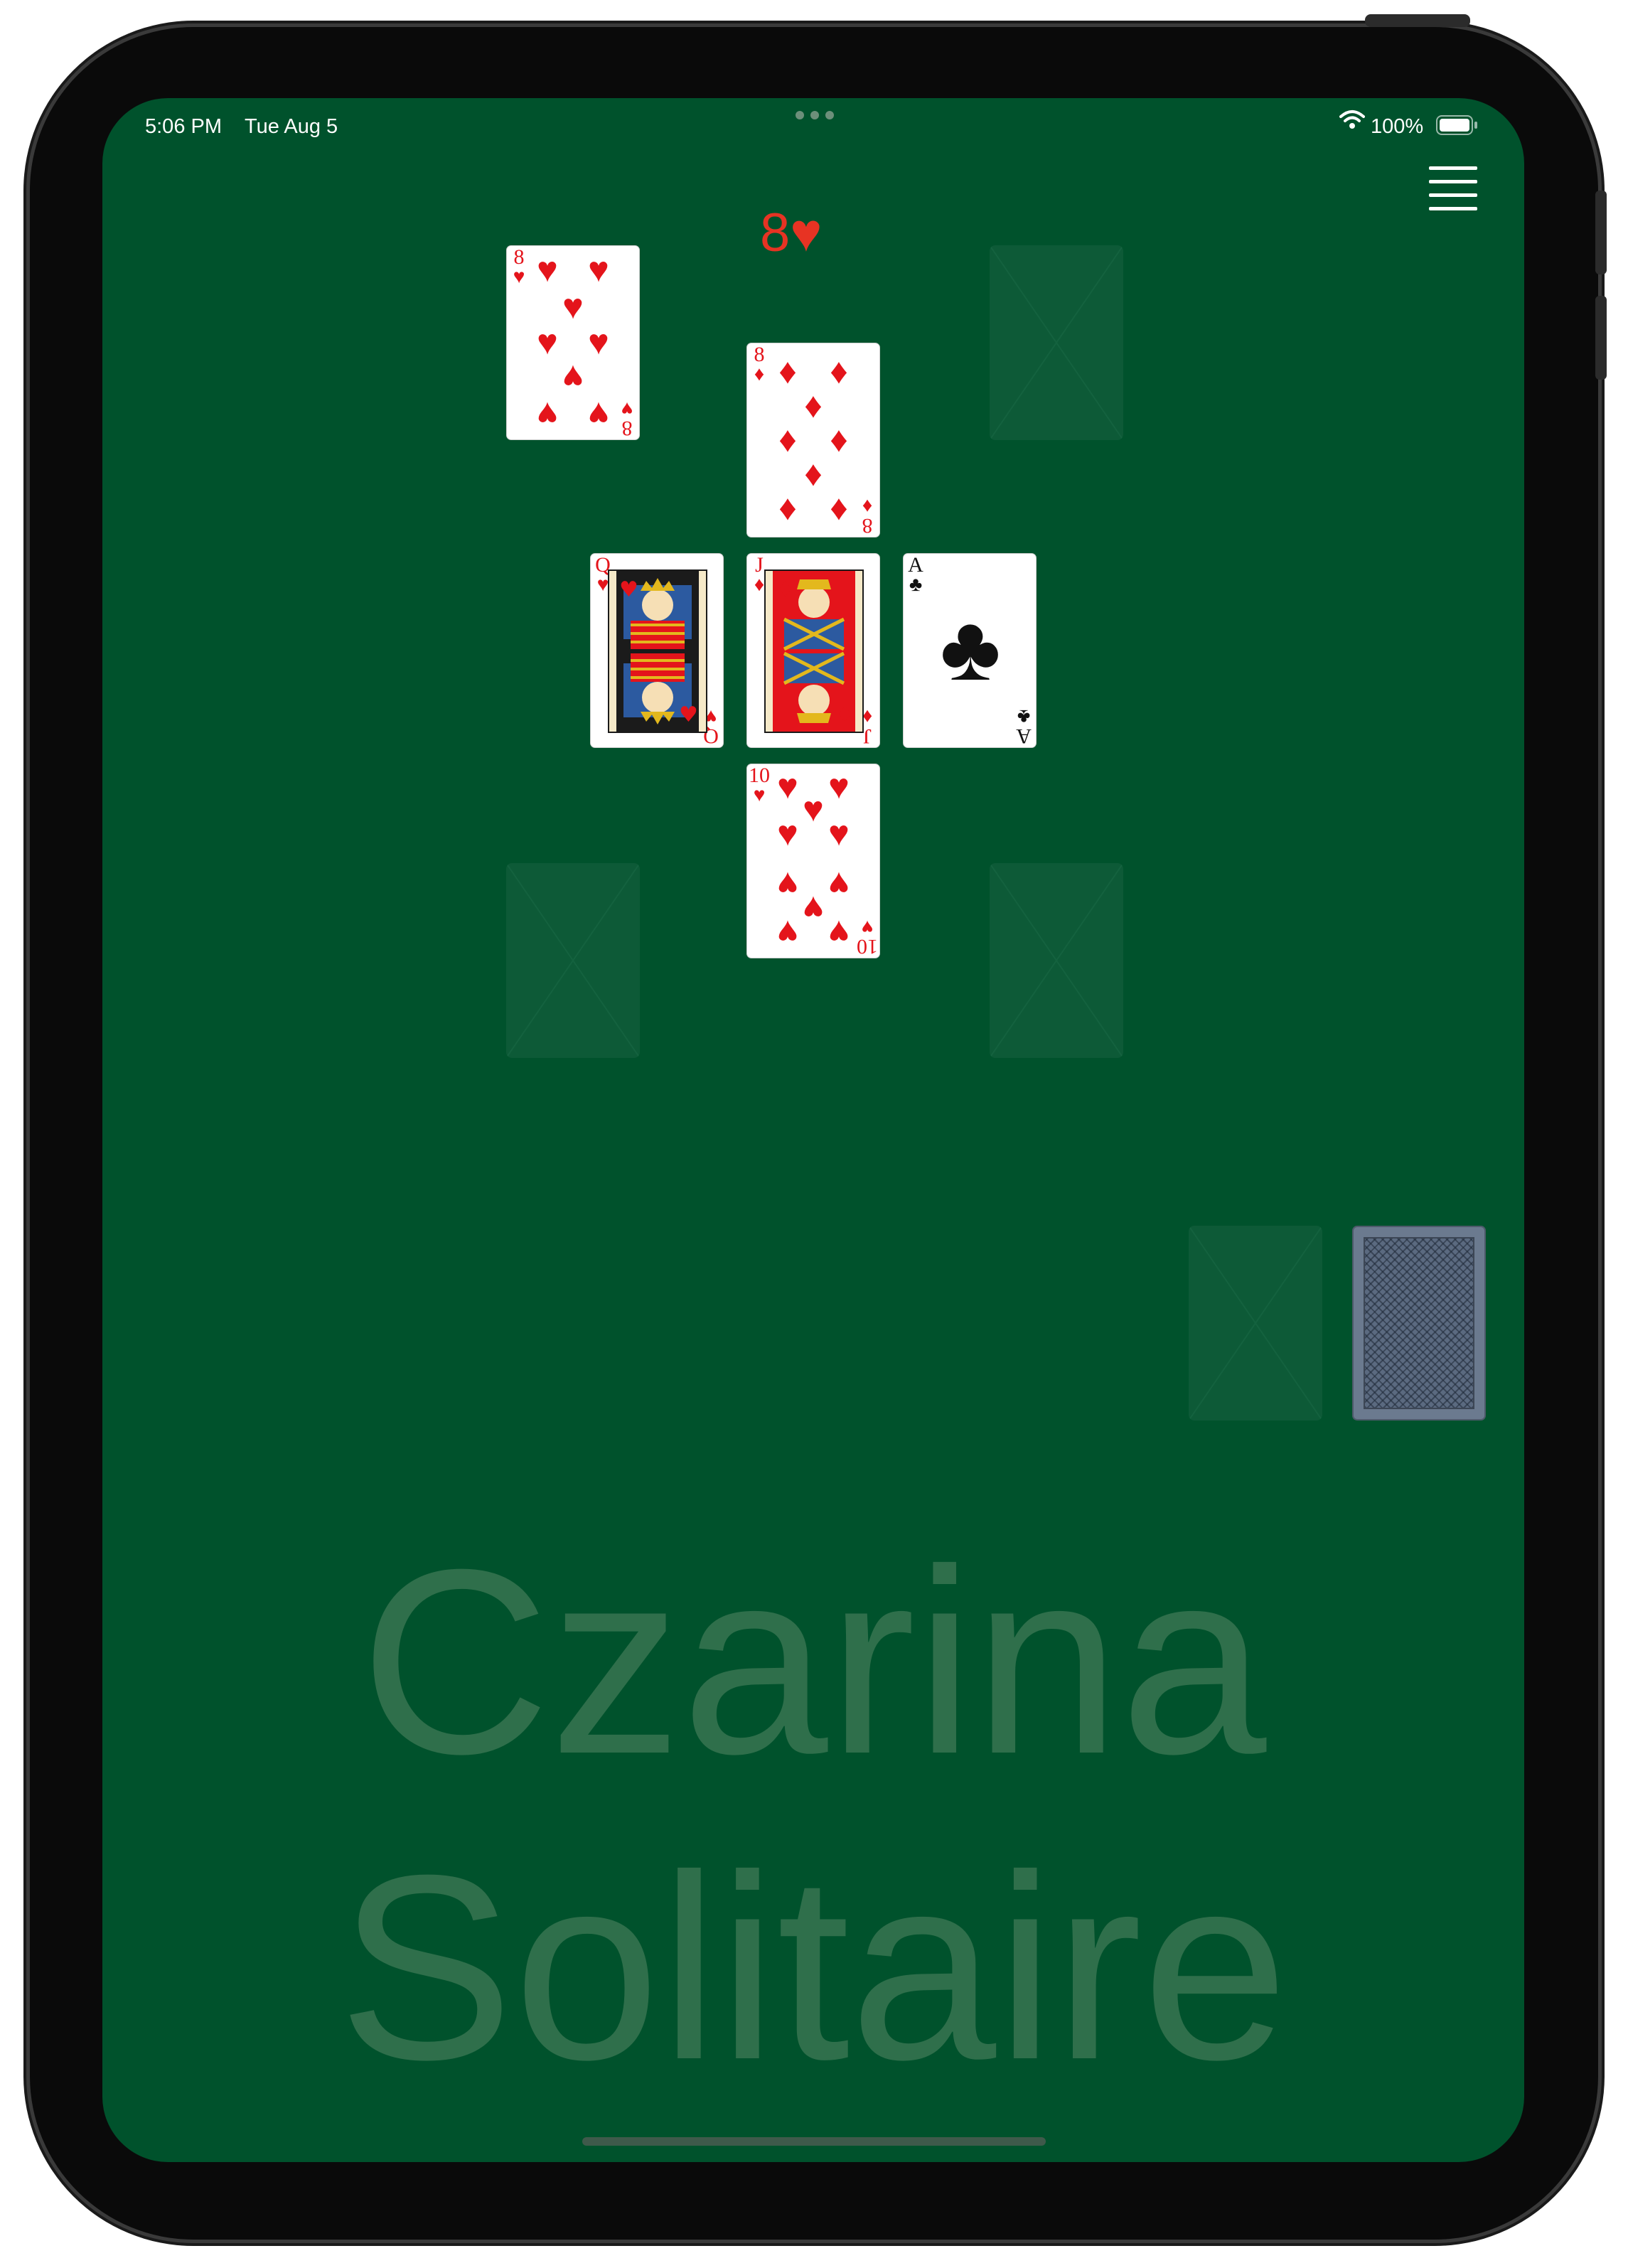  What do you see at coordinates (292, 126) in the screenshot?
I see `status-date: Tue Aug 5` at bounding box center [292, 126].